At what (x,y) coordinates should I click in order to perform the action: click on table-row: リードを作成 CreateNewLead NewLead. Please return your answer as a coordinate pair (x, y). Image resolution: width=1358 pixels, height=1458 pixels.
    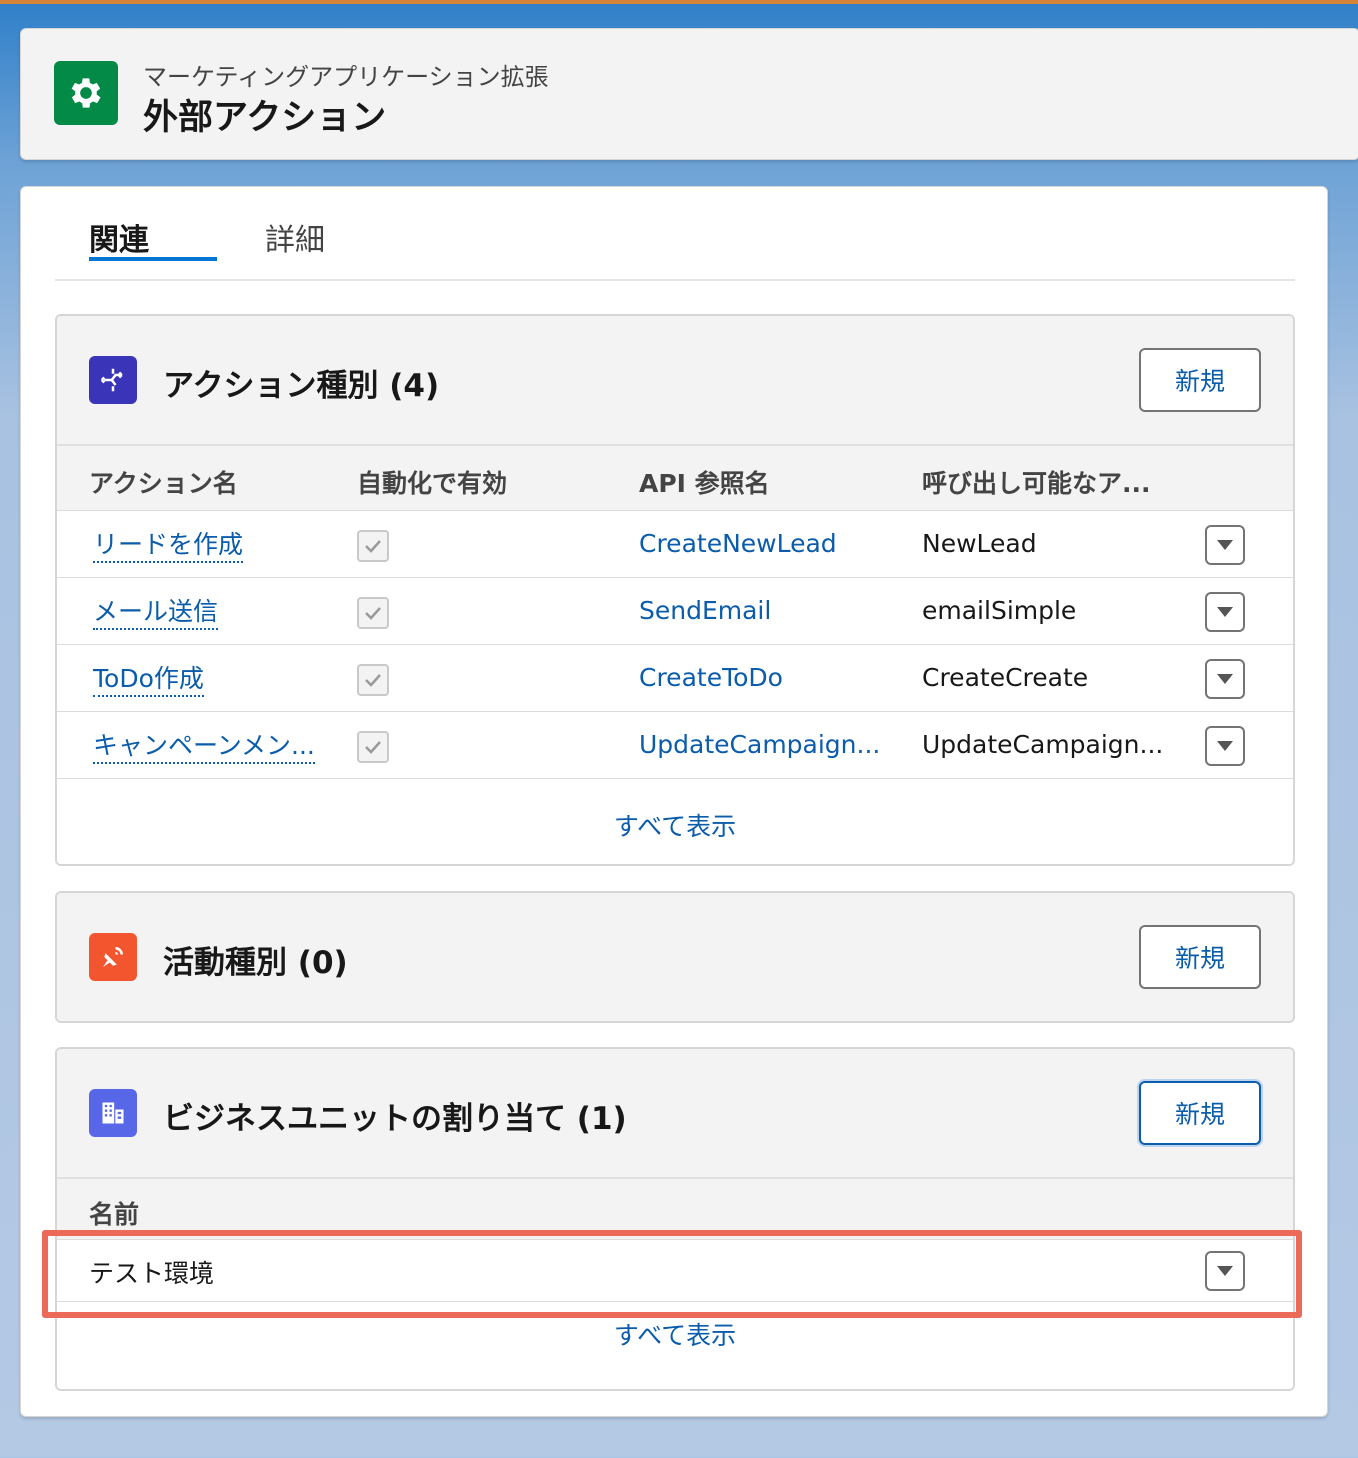
    Looking at the image, I should click on (675, 543).